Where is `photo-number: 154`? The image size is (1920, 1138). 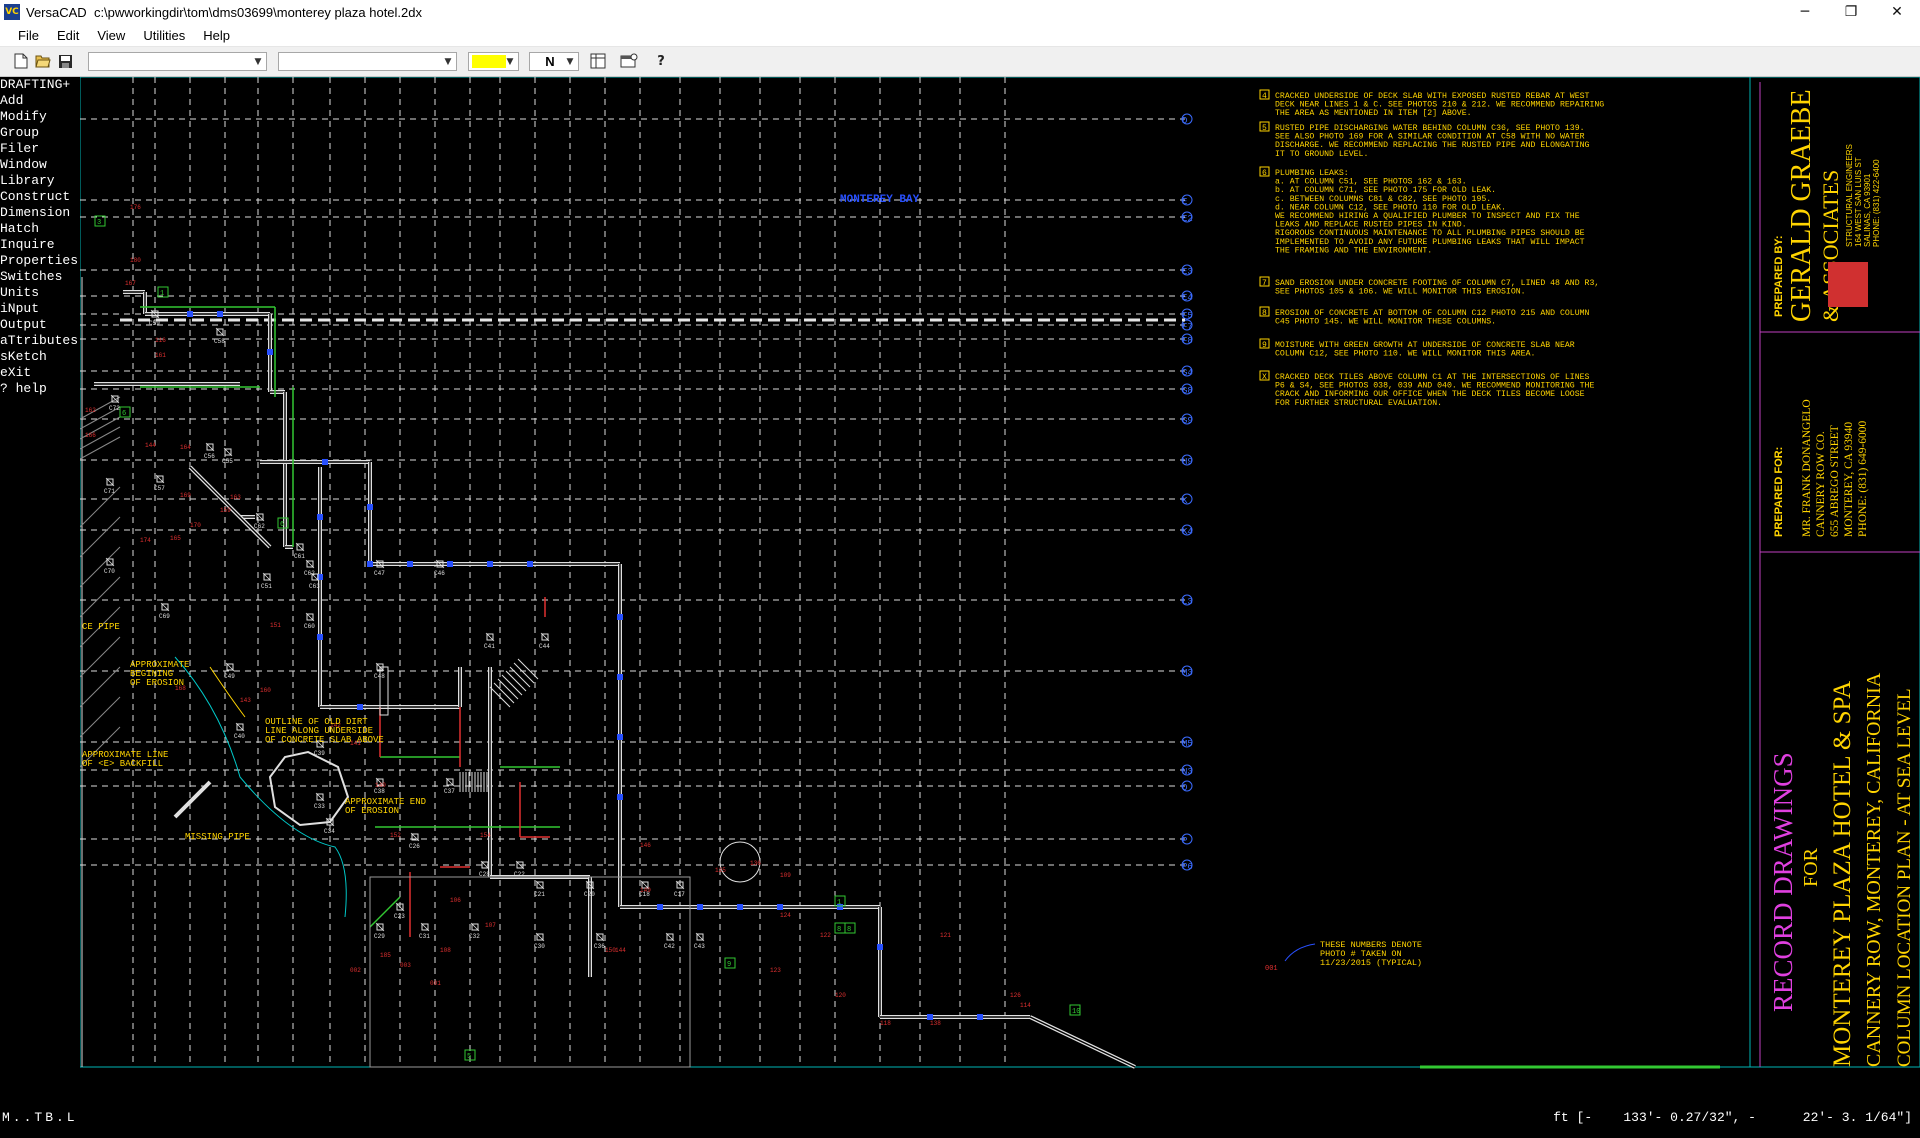 photo-number: 154 is located at coordinates (485, 835).